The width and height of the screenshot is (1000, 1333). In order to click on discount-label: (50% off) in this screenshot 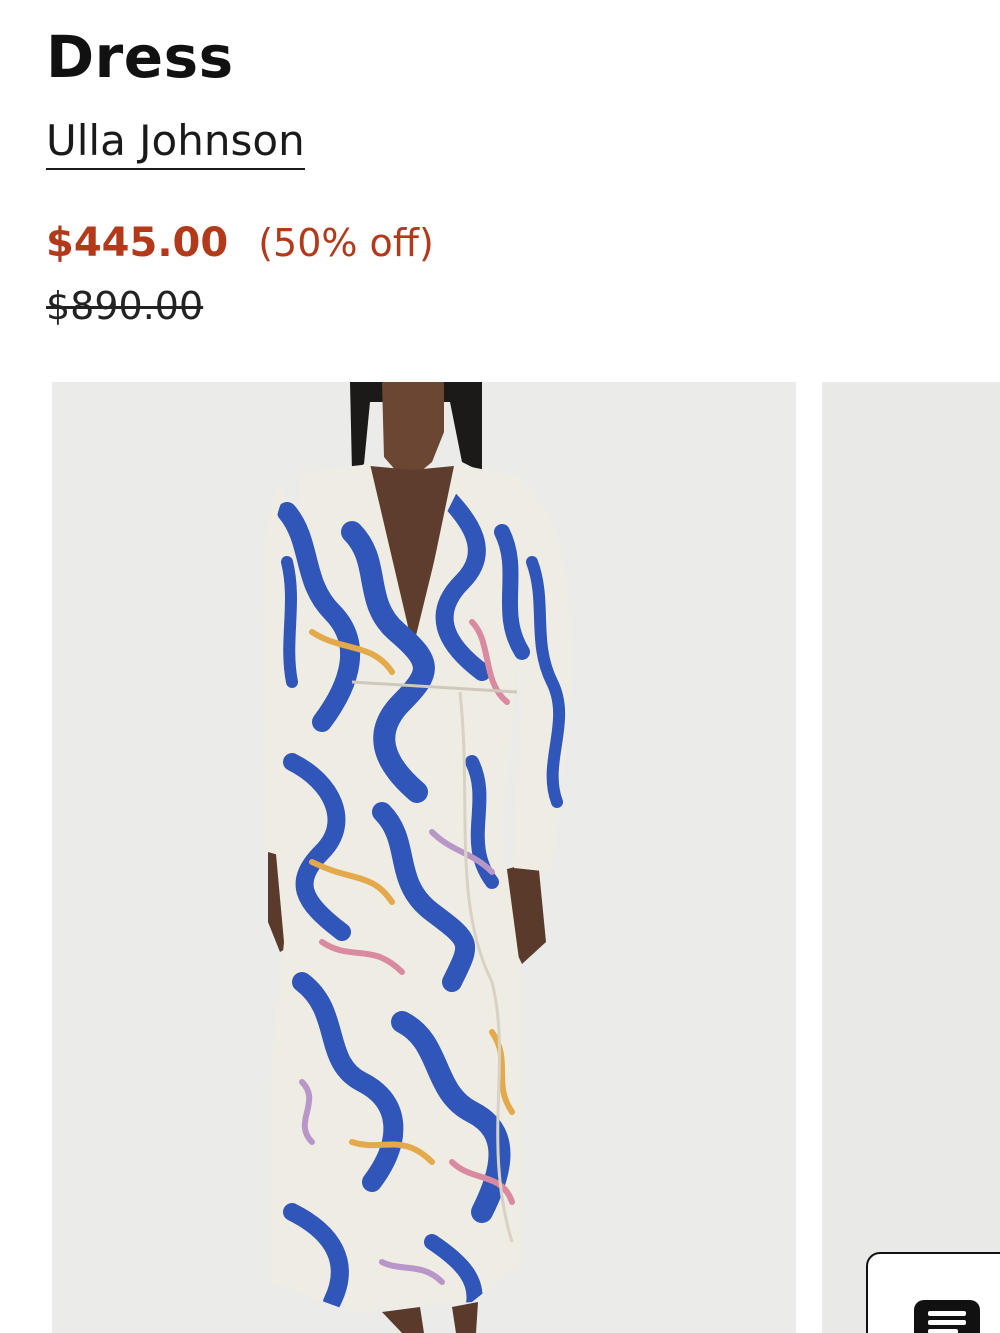, I will do `click(346, 243)`.